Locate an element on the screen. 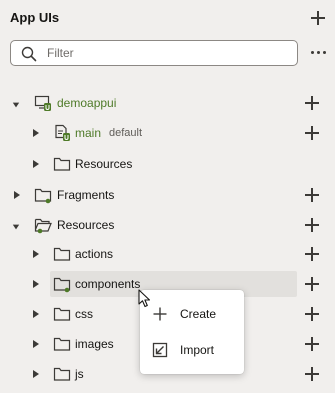 The width and height of the screenshot is (335, 393). import-icon is located at coordinates (160, 350).